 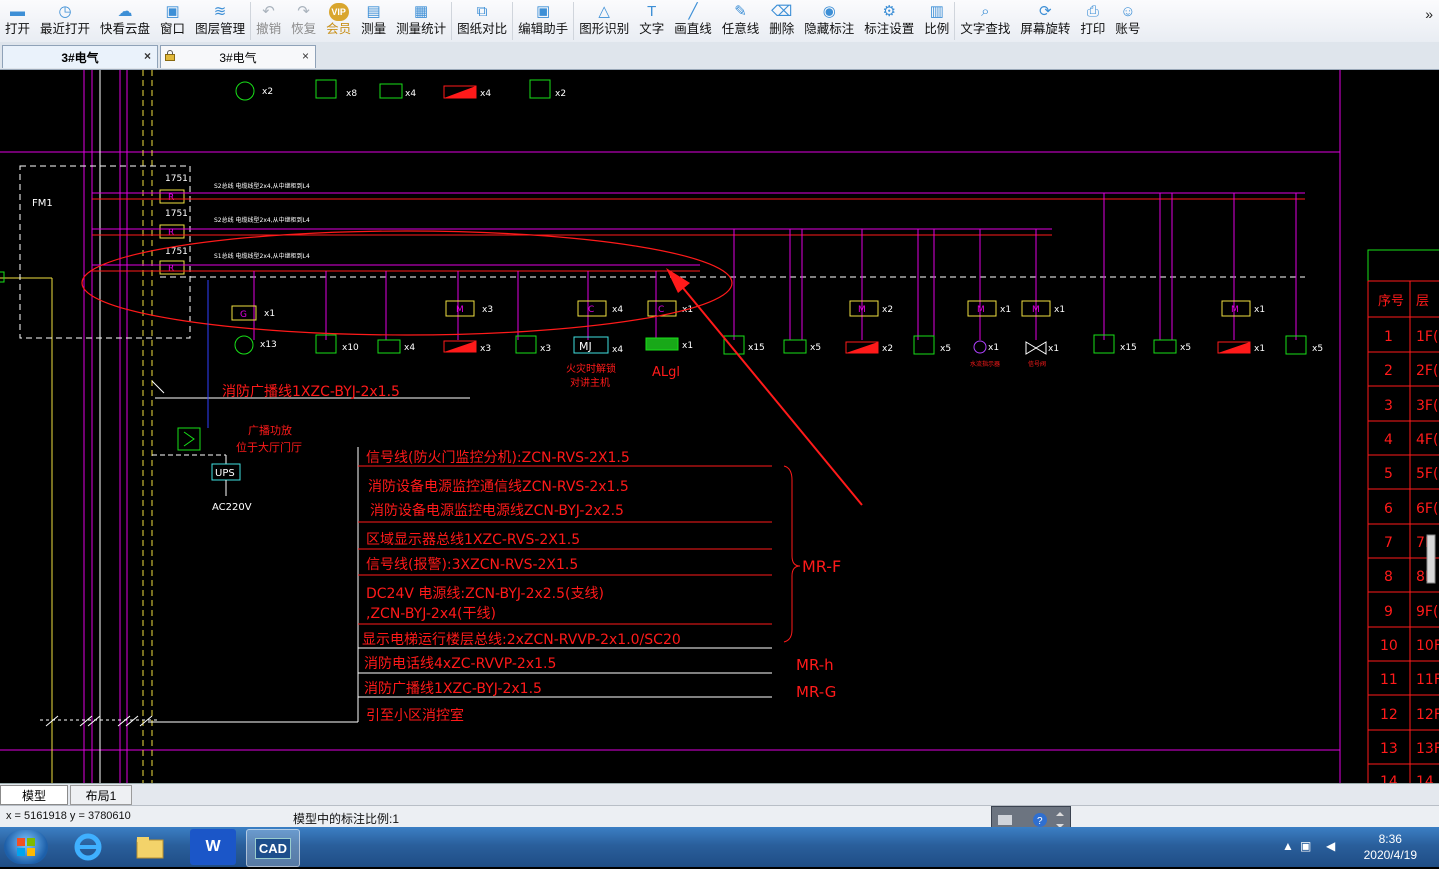 What do you see at coordinates (1330, 846) in the screenshot?
I see `volume-icon: ◀` at bounding box center [1330, 846].